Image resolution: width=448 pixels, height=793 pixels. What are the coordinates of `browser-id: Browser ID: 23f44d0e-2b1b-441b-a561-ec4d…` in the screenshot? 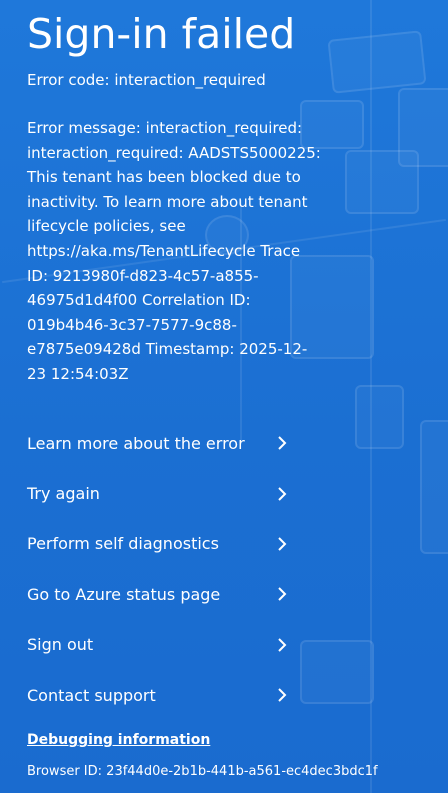 It's located at (202, 771).